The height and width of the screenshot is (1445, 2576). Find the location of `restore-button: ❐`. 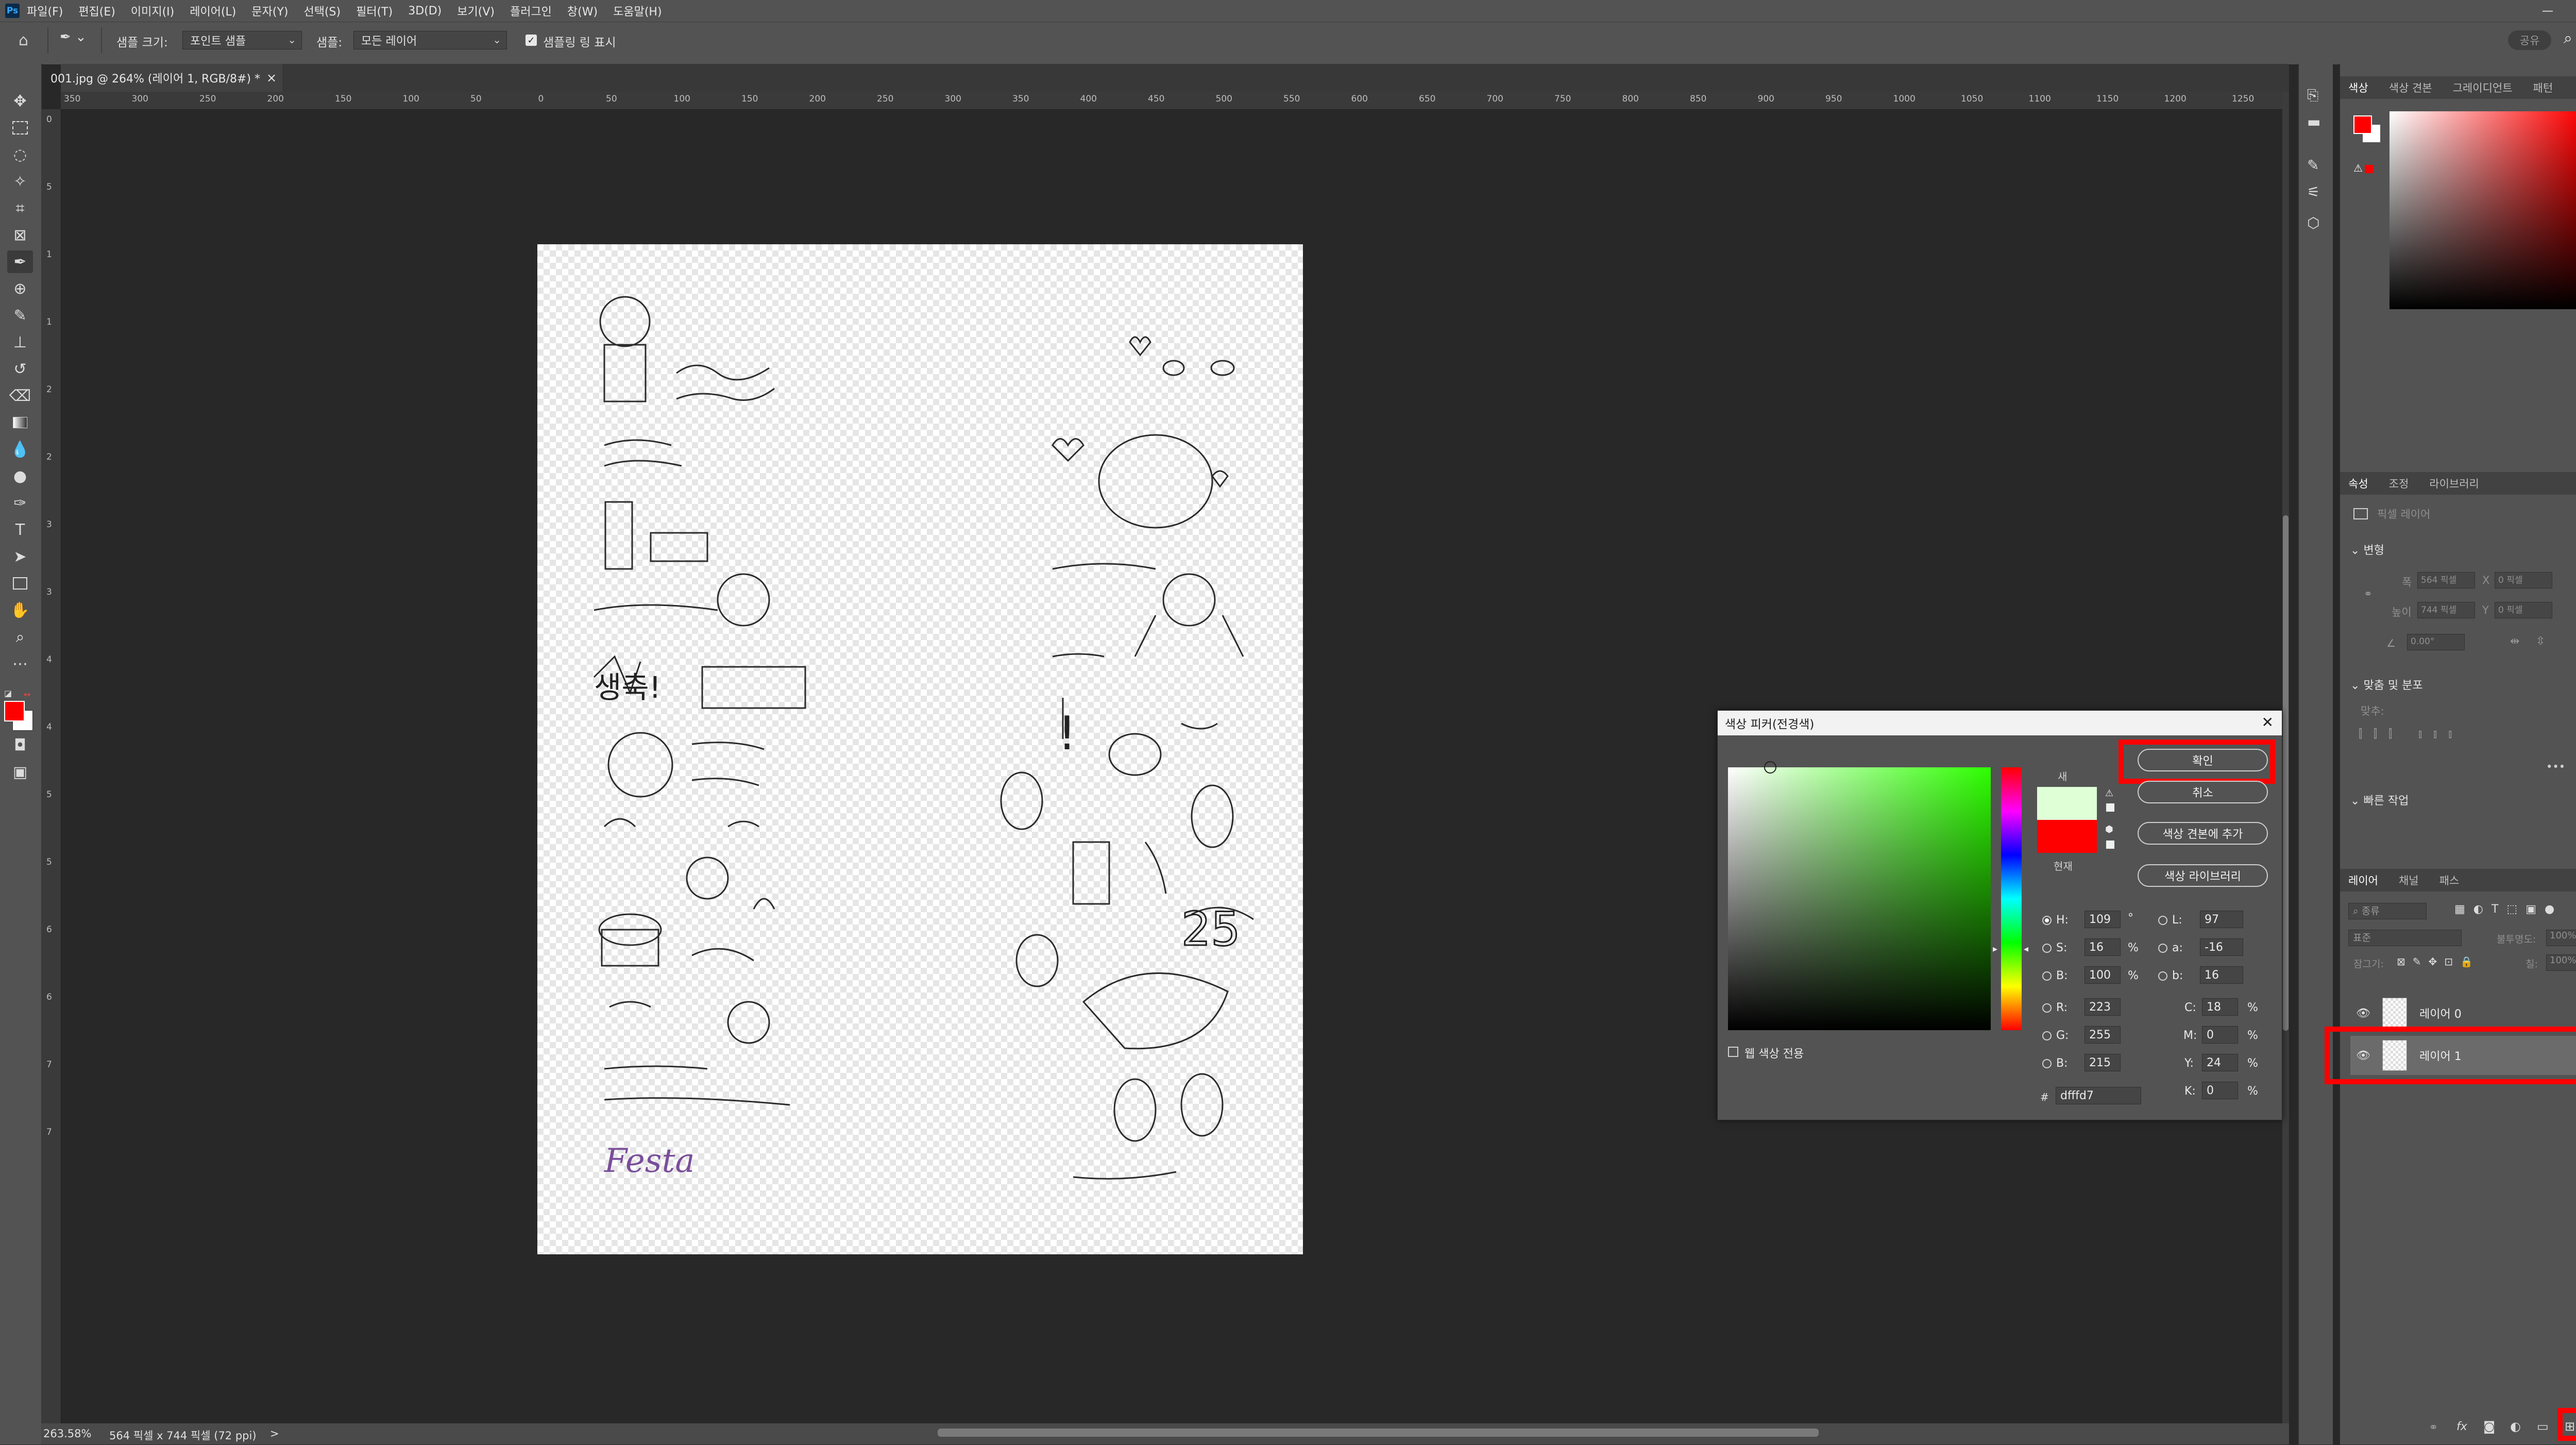

restore-button: ❐ is located at coordinates (2571, 11).